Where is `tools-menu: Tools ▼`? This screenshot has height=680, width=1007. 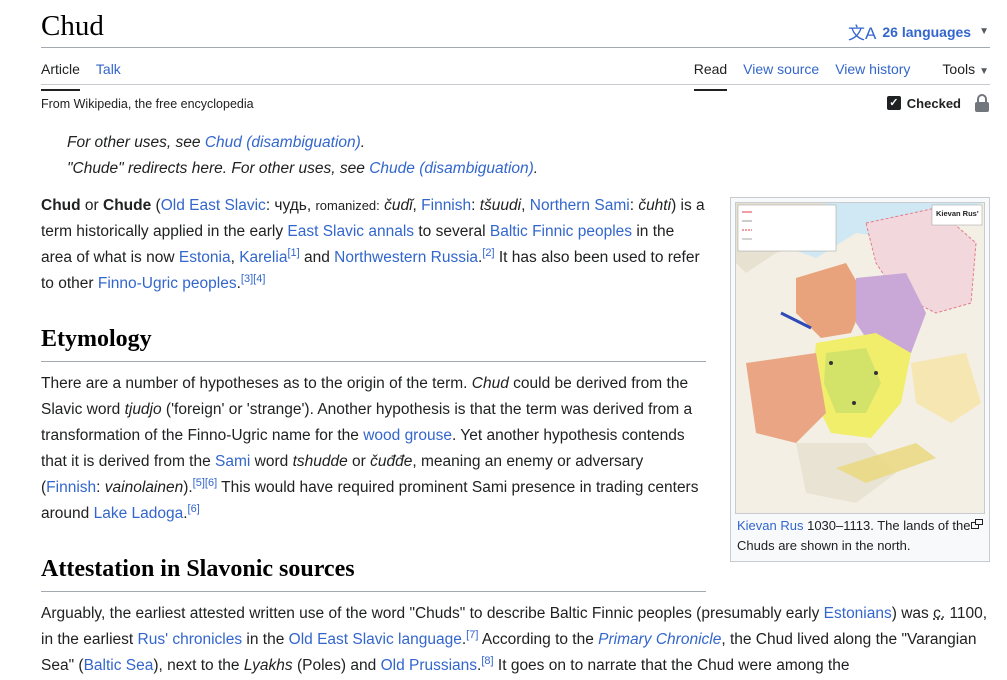
tools-menu: Tools ▼ is located at coordinates (957, 76).